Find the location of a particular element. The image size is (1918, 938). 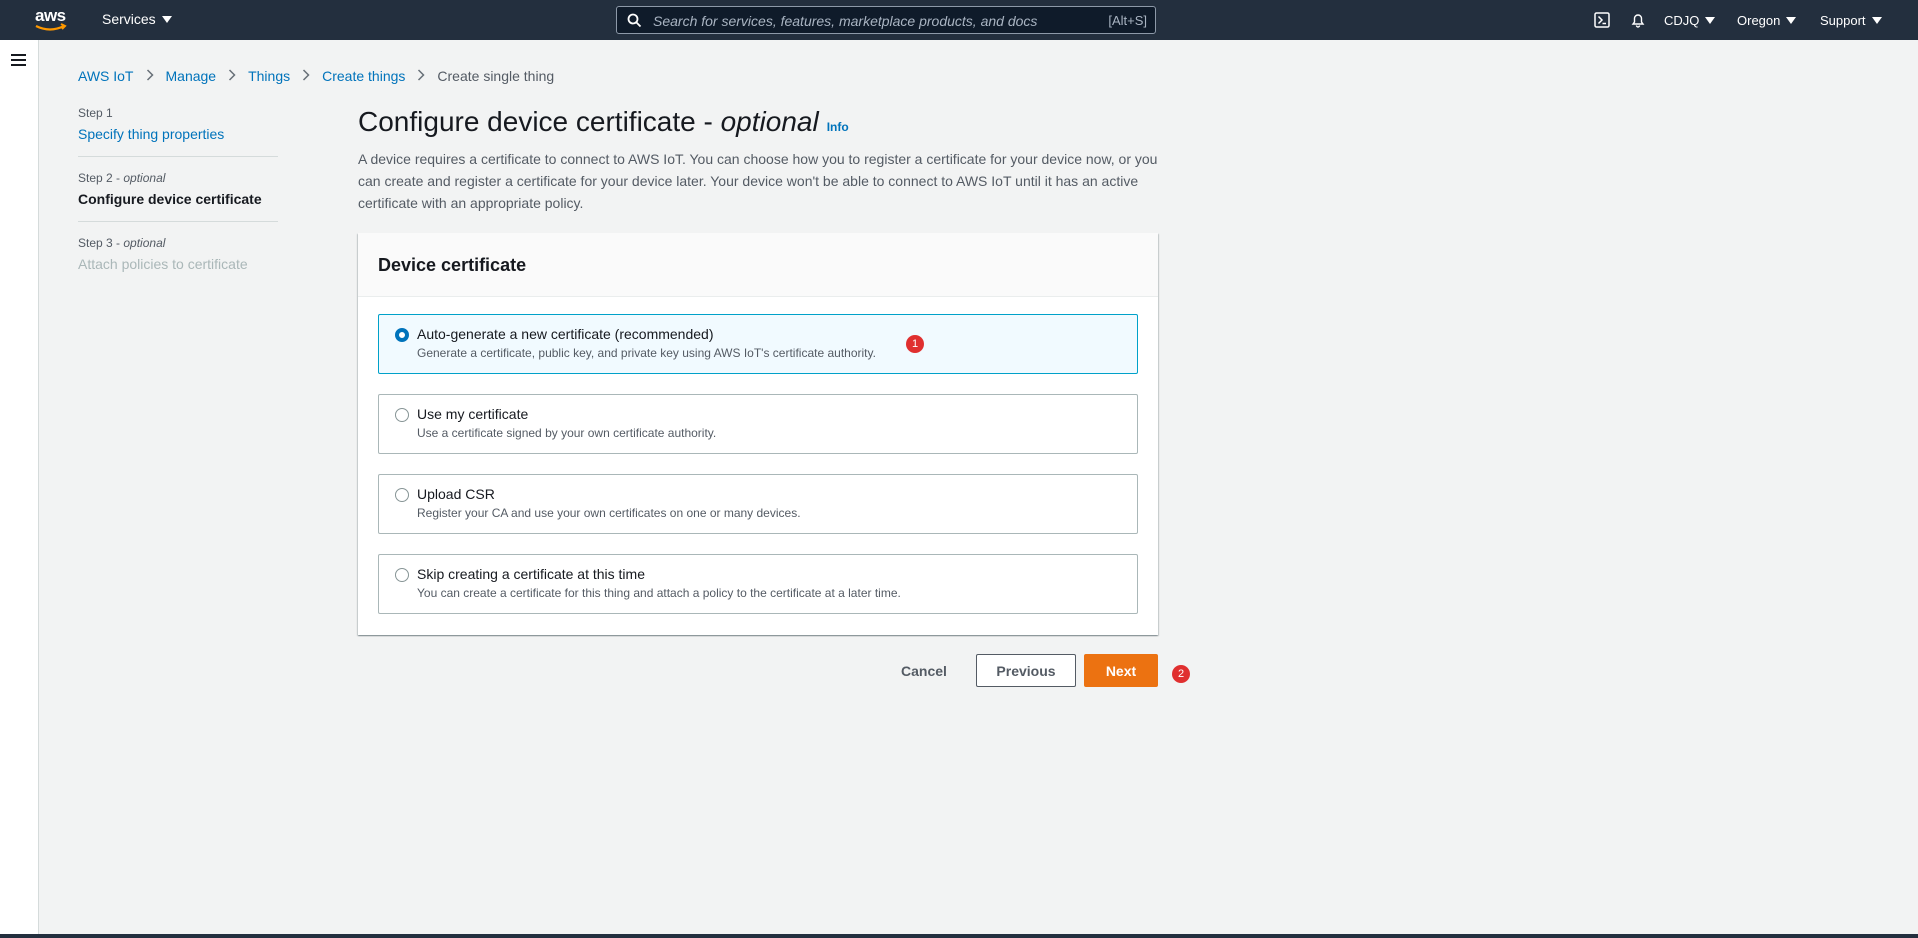

option-title: Skip creating a certificate at this time is located at coordinates (531, 574).